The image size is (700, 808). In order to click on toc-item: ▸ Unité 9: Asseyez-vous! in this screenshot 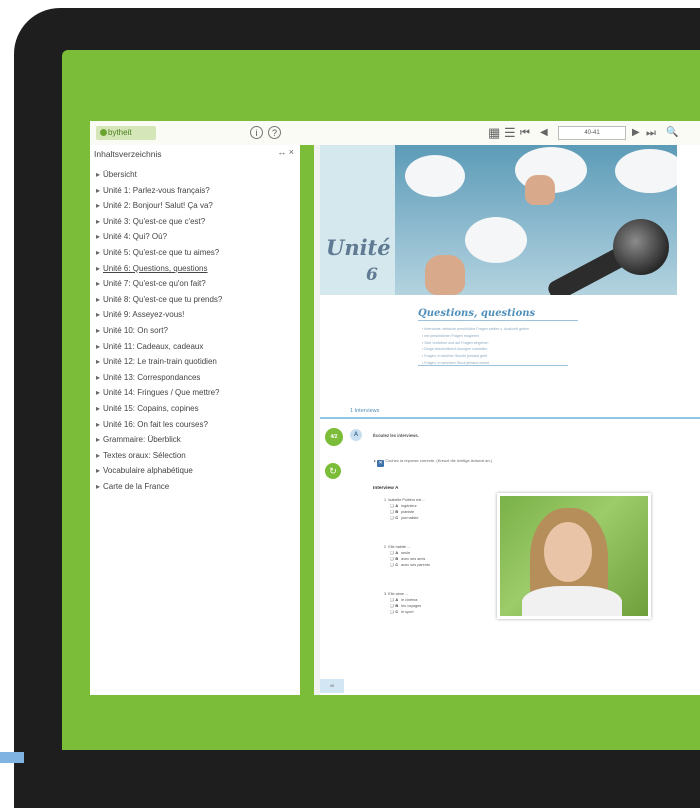, I will do `click(157, 315)`.